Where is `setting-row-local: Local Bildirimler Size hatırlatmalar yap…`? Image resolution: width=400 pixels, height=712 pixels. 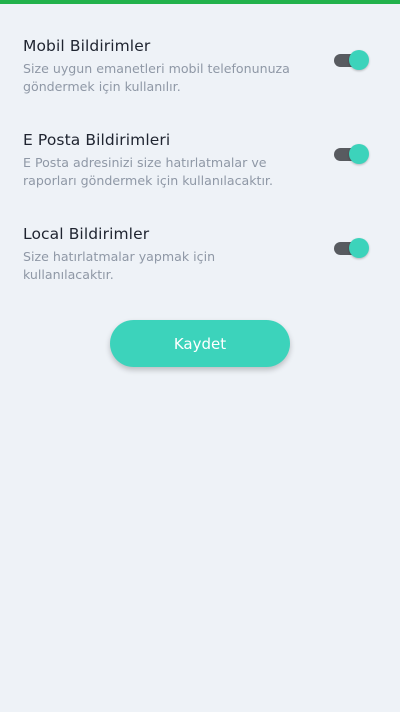
setting-row-local: Local Bildirimler Size hatırlatmalar yap… is located at coordinates (200, 265).